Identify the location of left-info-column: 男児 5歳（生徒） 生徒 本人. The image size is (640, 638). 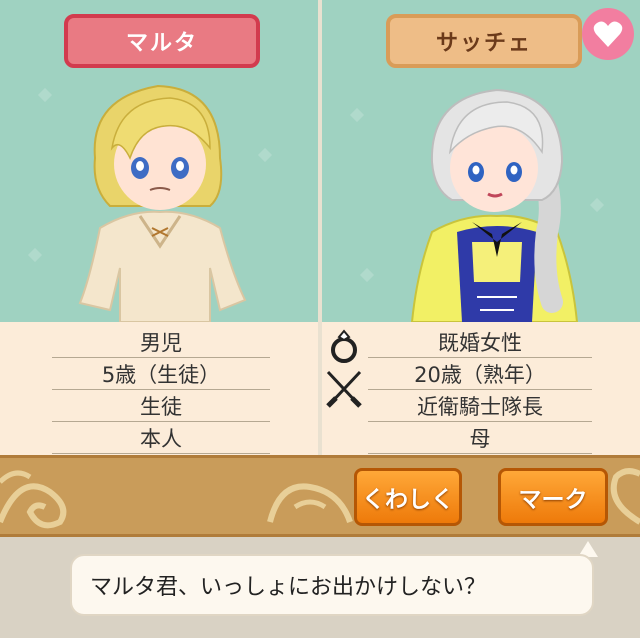
(161, 390).